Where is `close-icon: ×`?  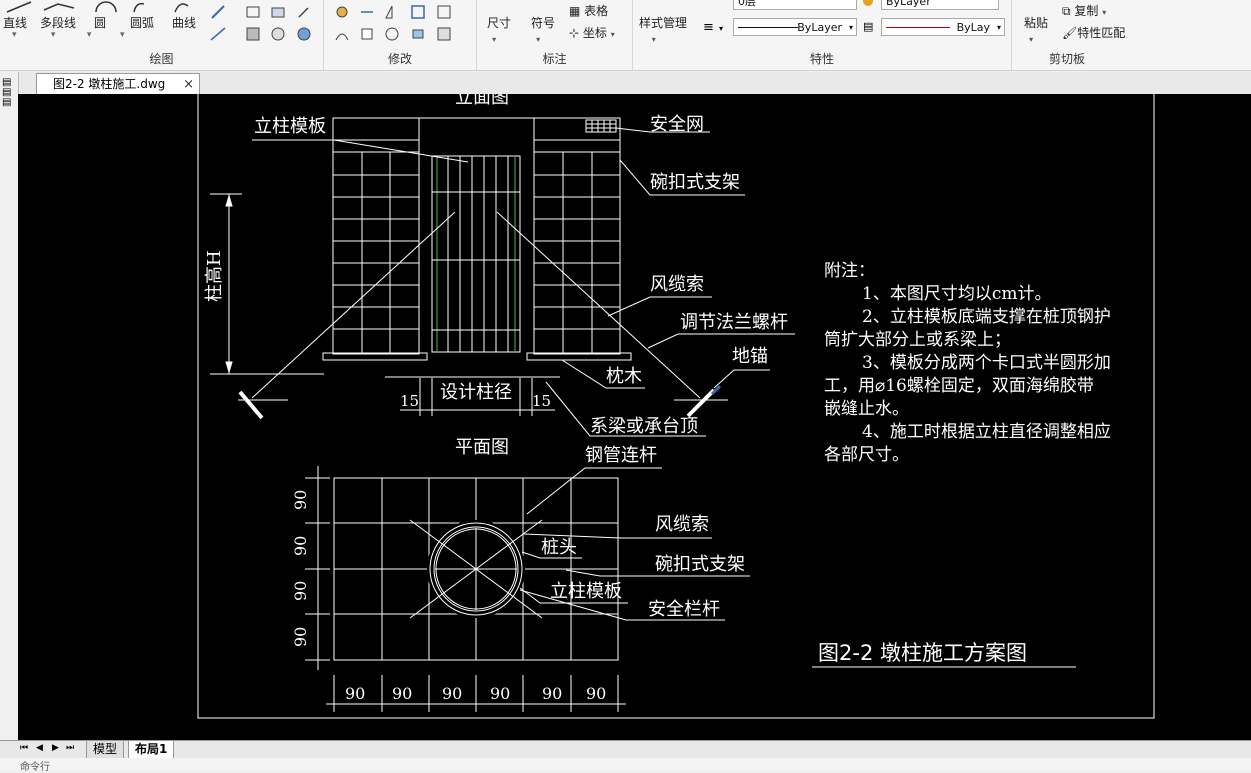
close-icon: × is located at coordinates (188, 84).